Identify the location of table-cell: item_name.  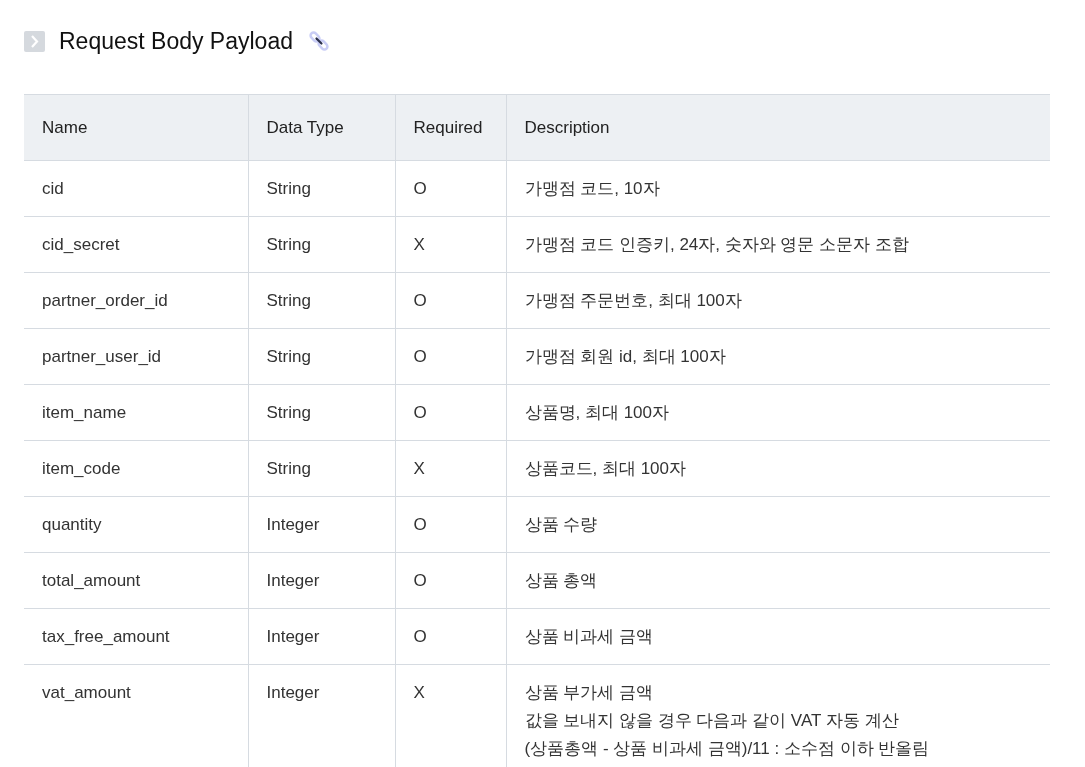
(136, 412).